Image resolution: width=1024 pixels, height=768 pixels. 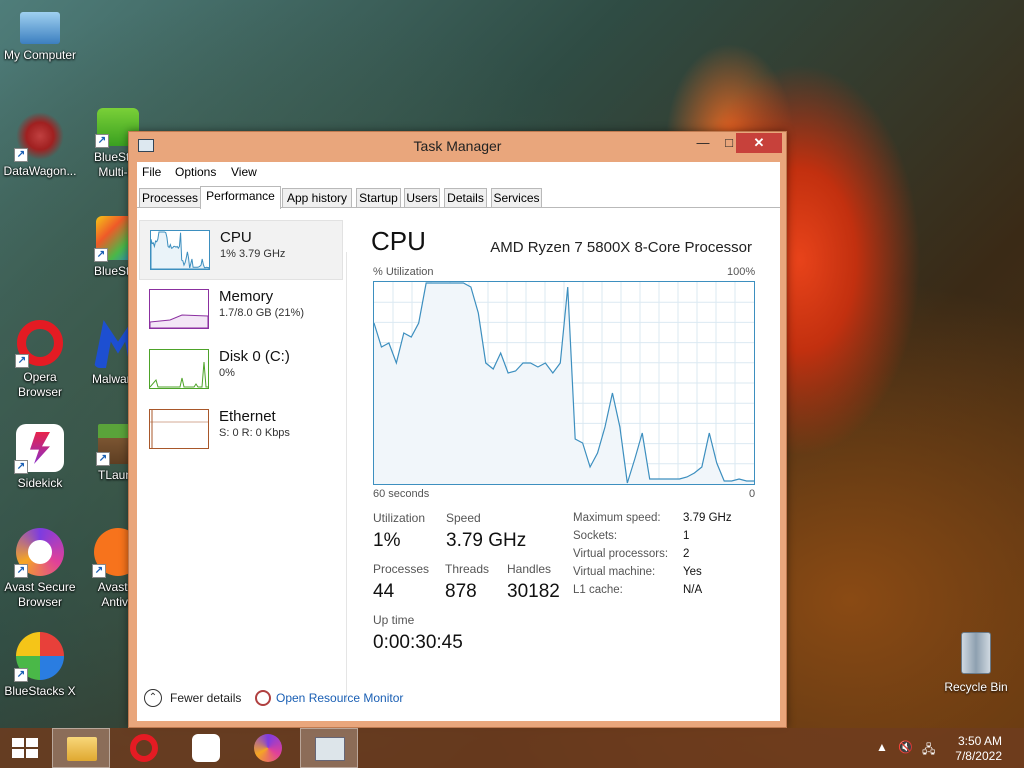 I want to click on windows-start-icon, so click(x=25, y=748).